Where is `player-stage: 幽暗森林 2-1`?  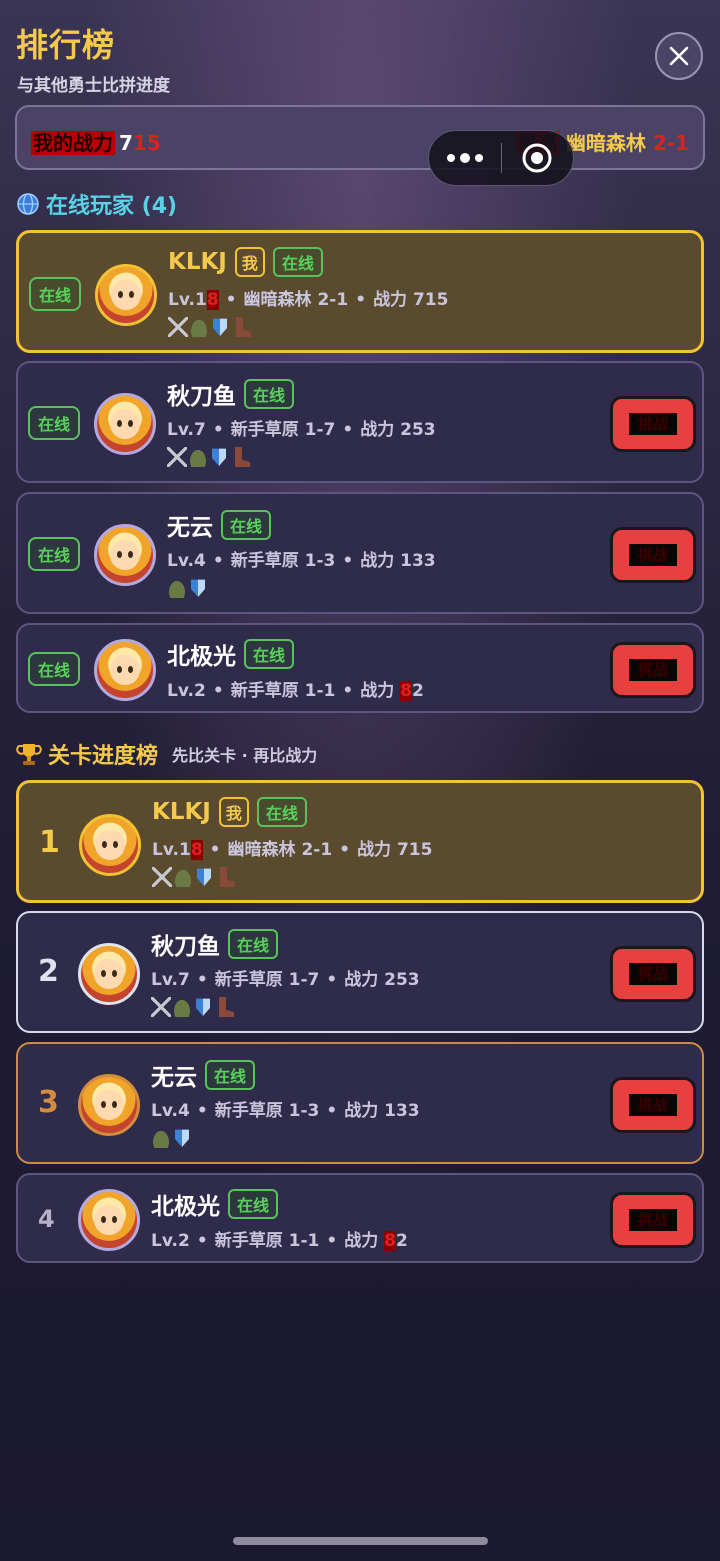 player-stage: 幽暗森林 2-1 is located at coordinates (296, 300).